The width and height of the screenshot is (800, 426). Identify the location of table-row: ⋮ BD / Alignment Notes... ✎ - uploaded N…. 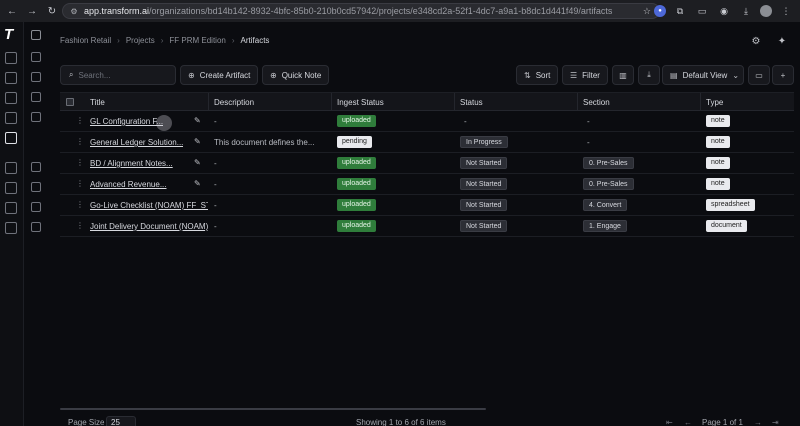
(427, 163).